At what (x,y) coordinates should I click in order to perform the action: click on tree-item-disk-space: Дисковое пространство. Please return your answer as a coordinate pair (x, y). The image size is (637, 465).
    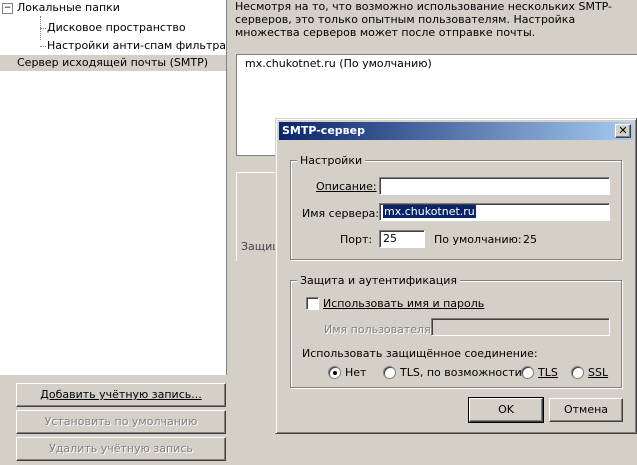
    Looking at the image, I should click on (116, 28).